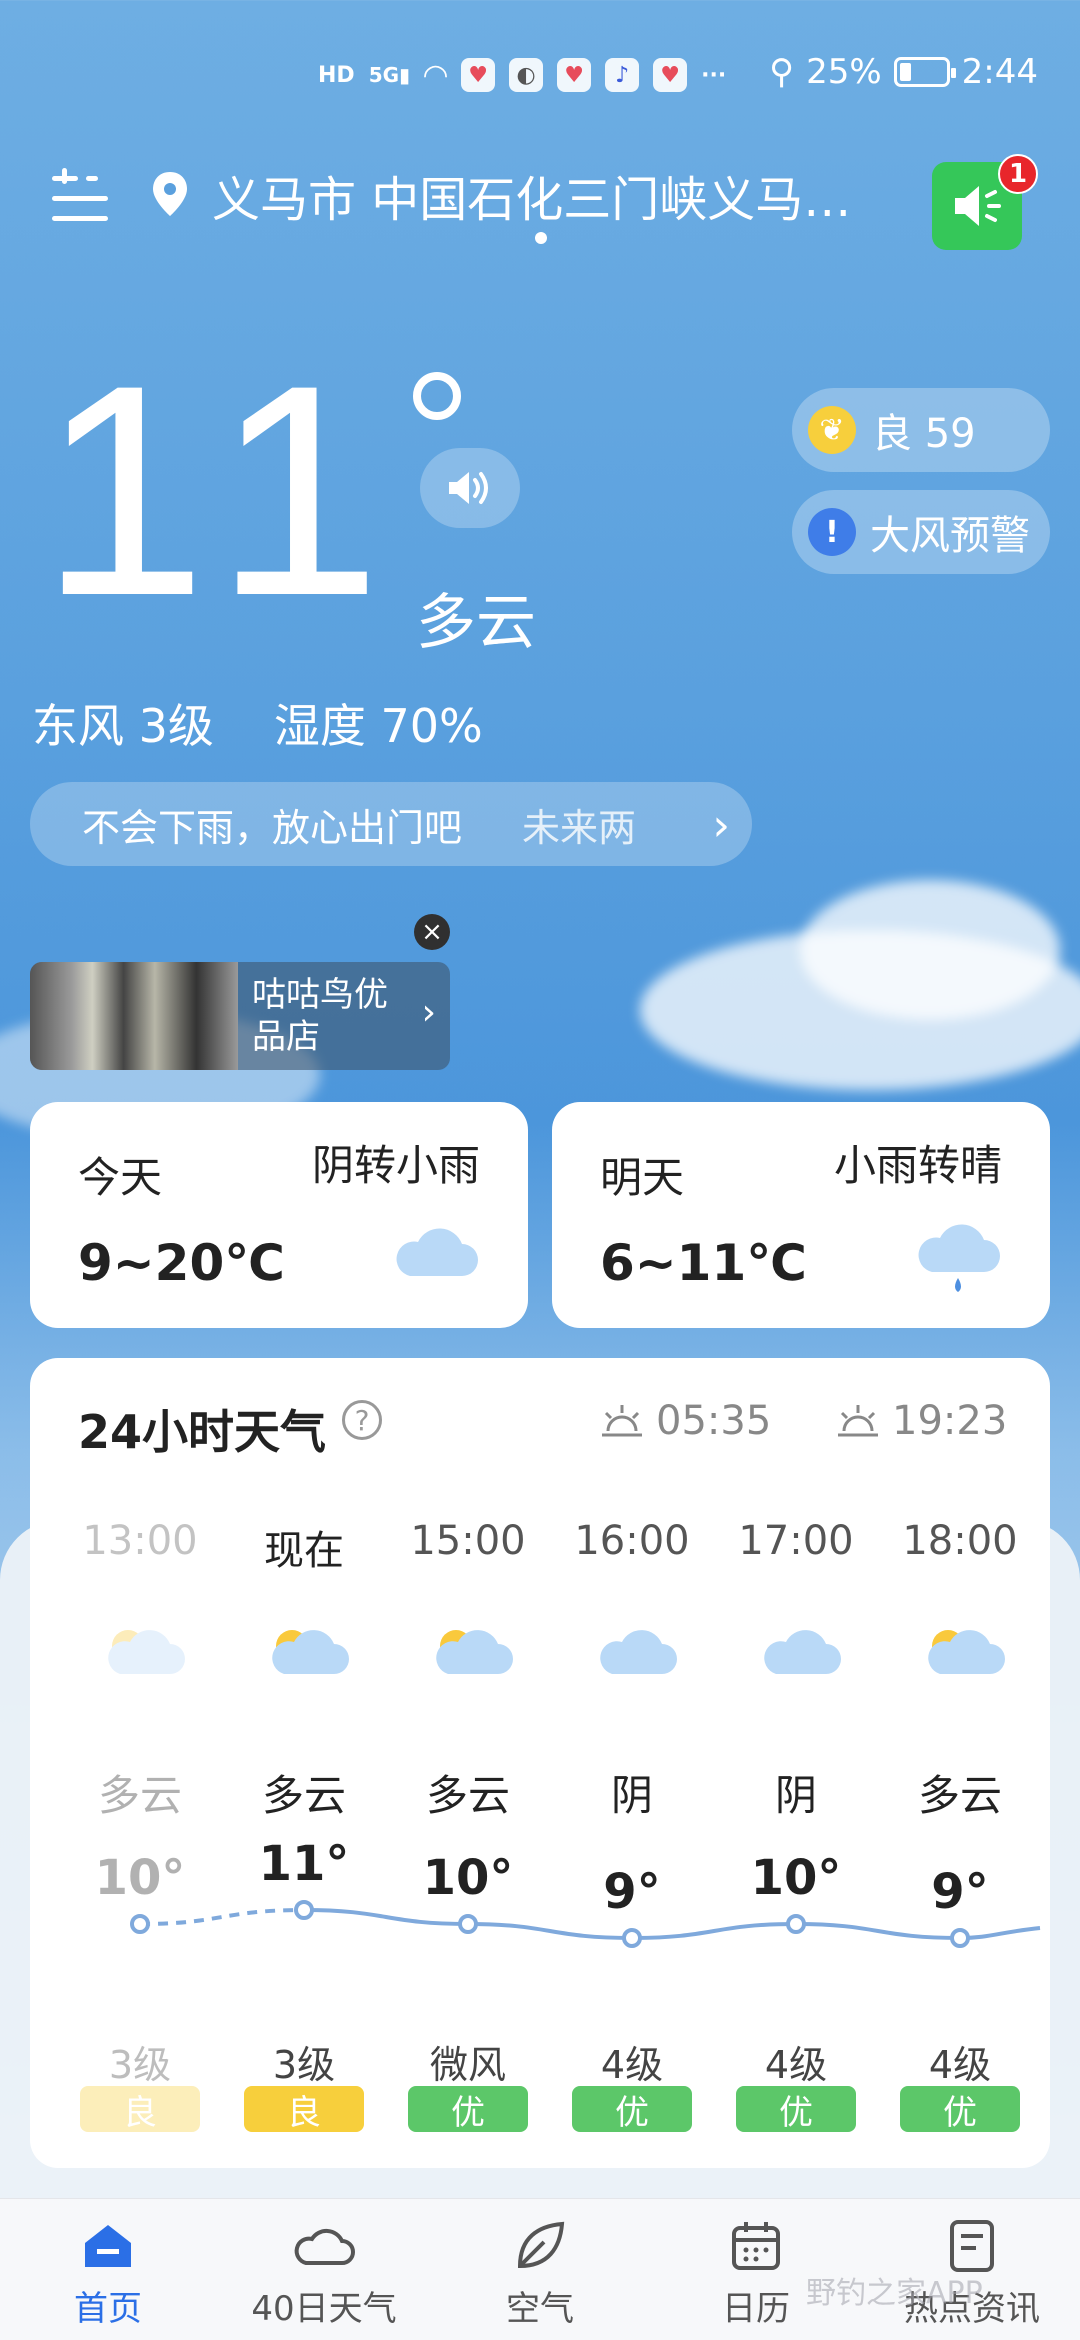 This screenshot has width=1080, height=2340. I want to click on hour-time: 现在, so click(304, 1551).